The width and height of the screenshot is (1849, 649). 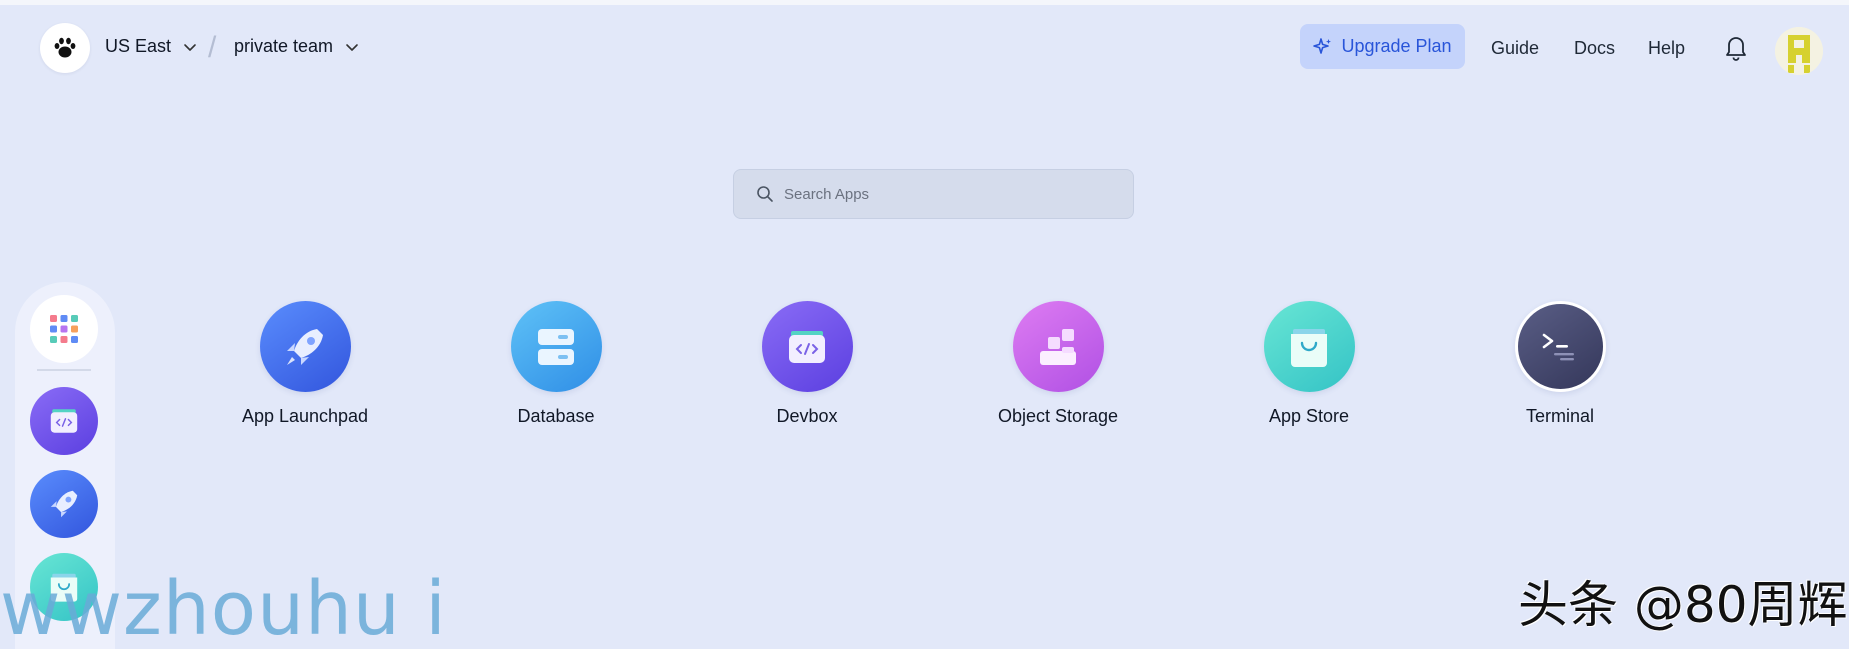 What do you see at coordinates (223, 607) in the screenshot?
I see `watermark-left: wwzhouhu i` at bounding box center [223, 607].